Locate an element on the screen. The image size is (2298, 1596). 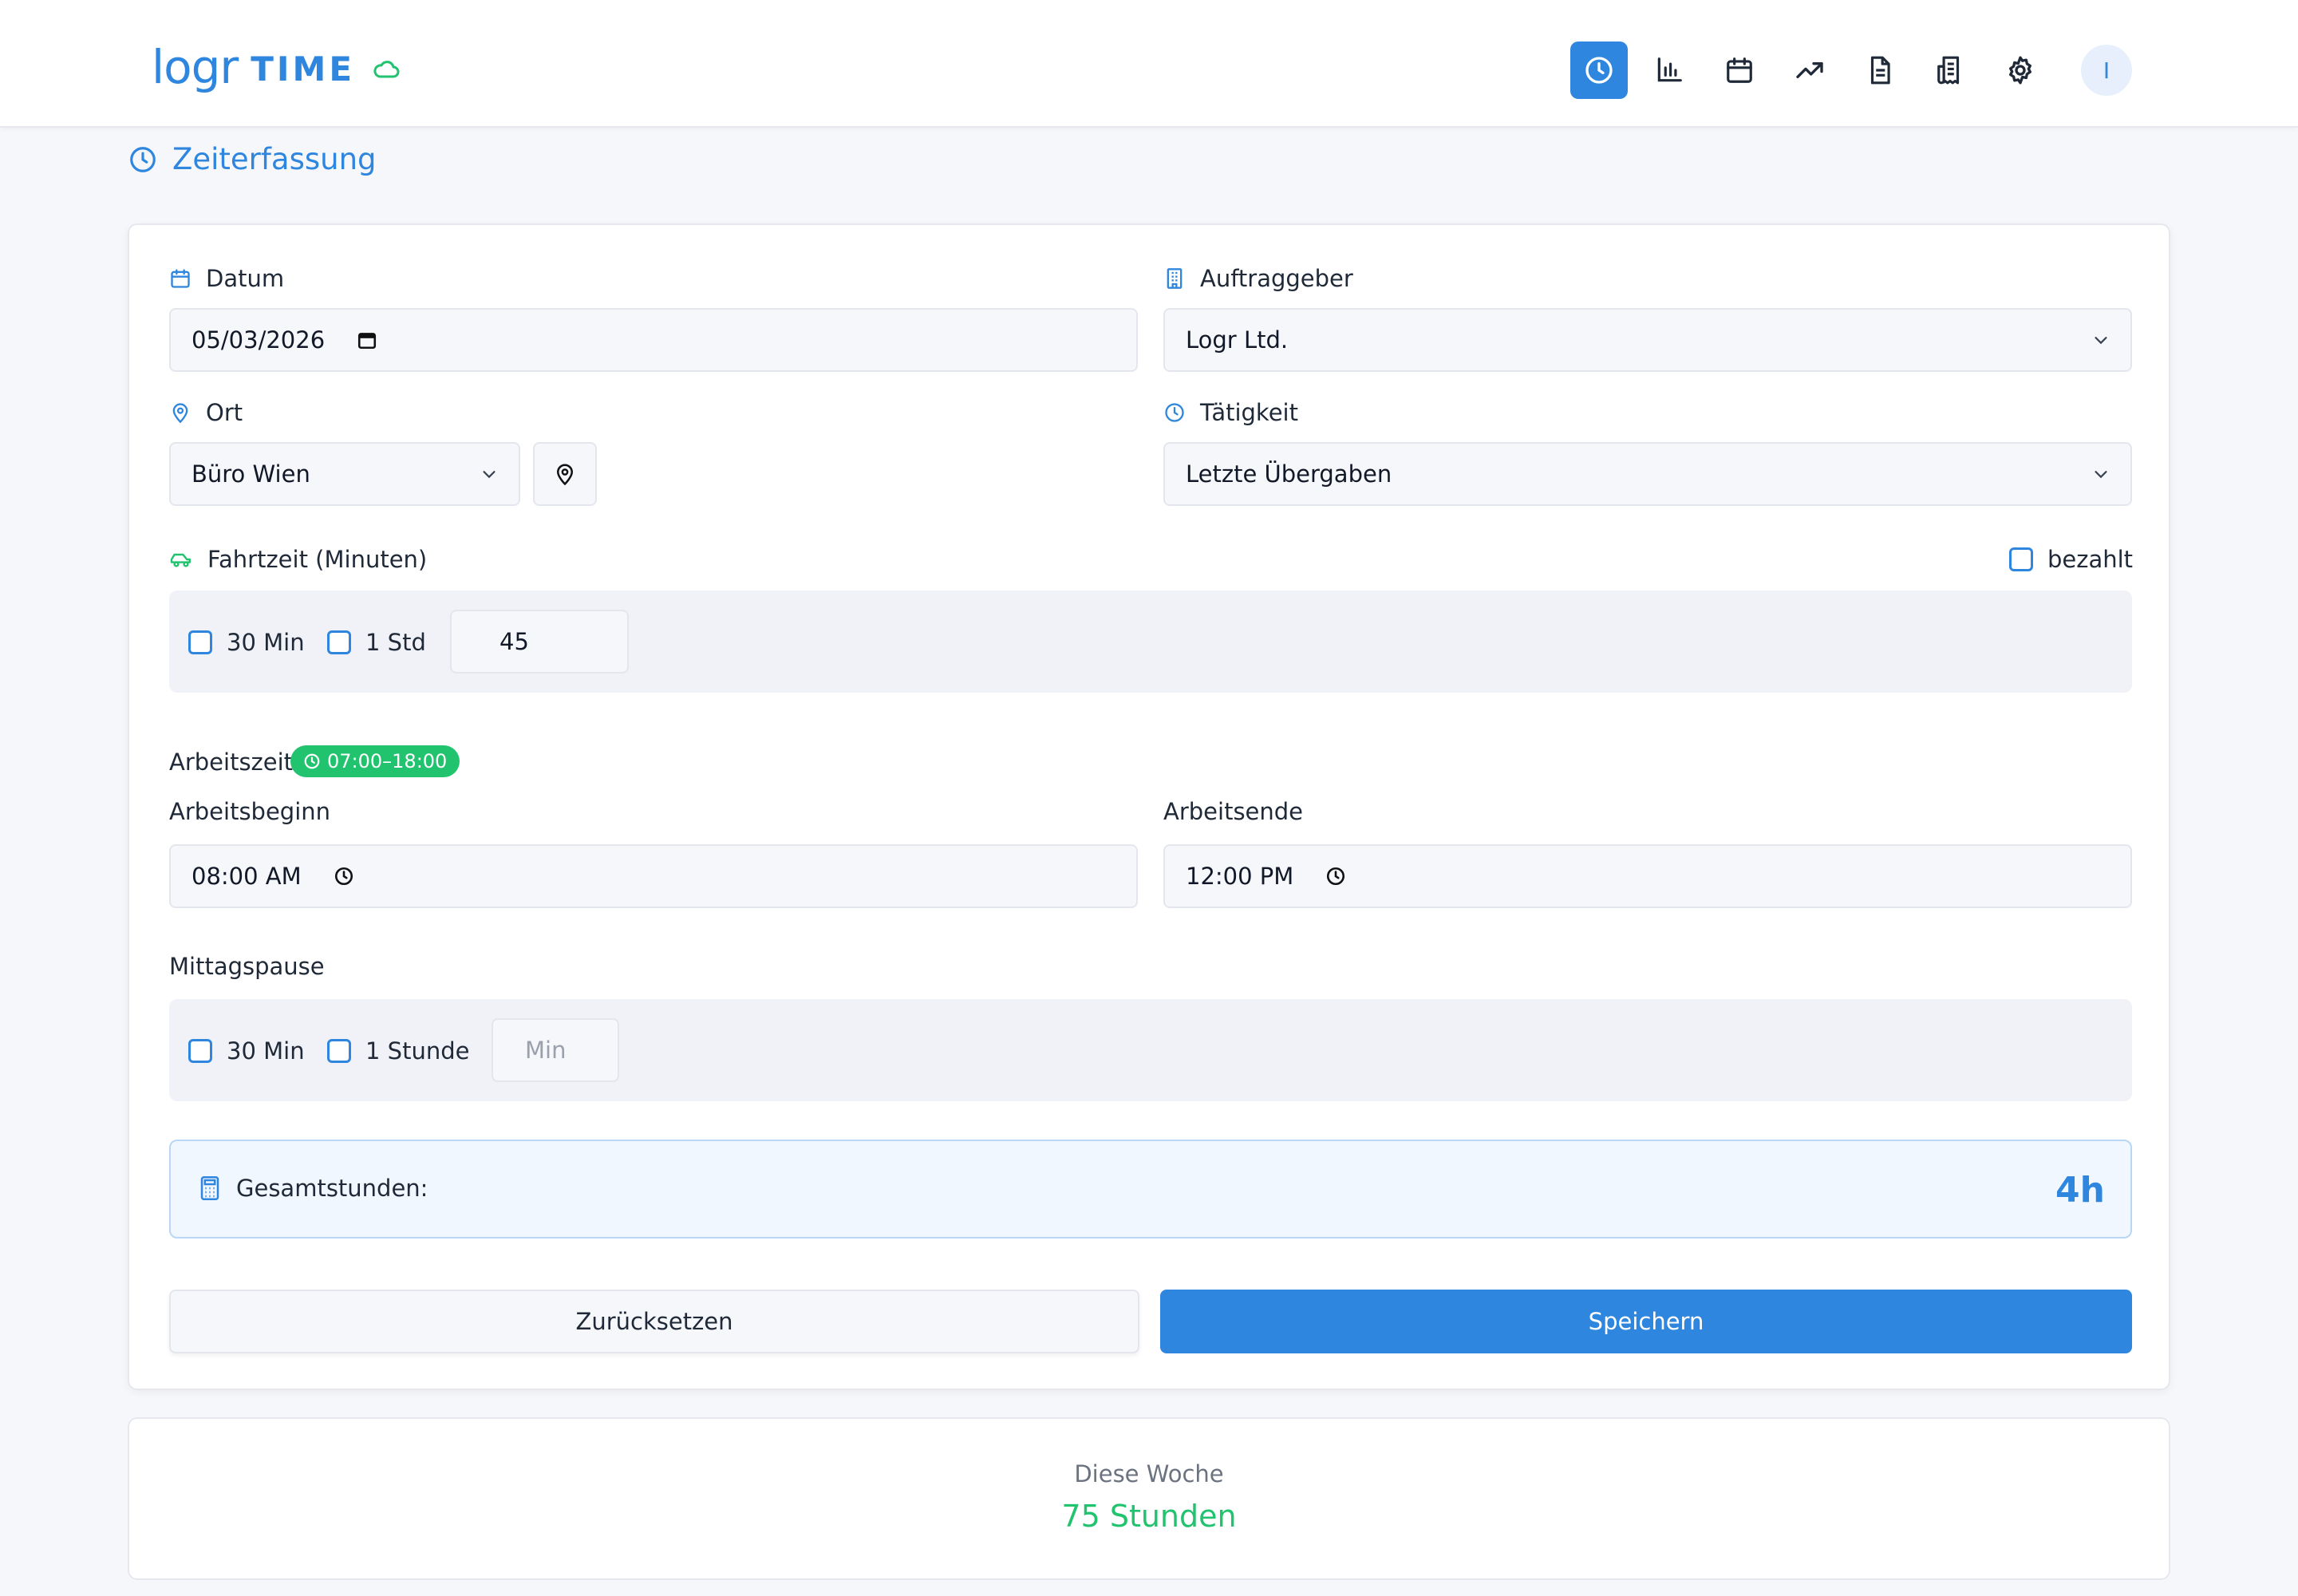
pause-30min-label: 30 Min is located at coordinates (266, 1051).